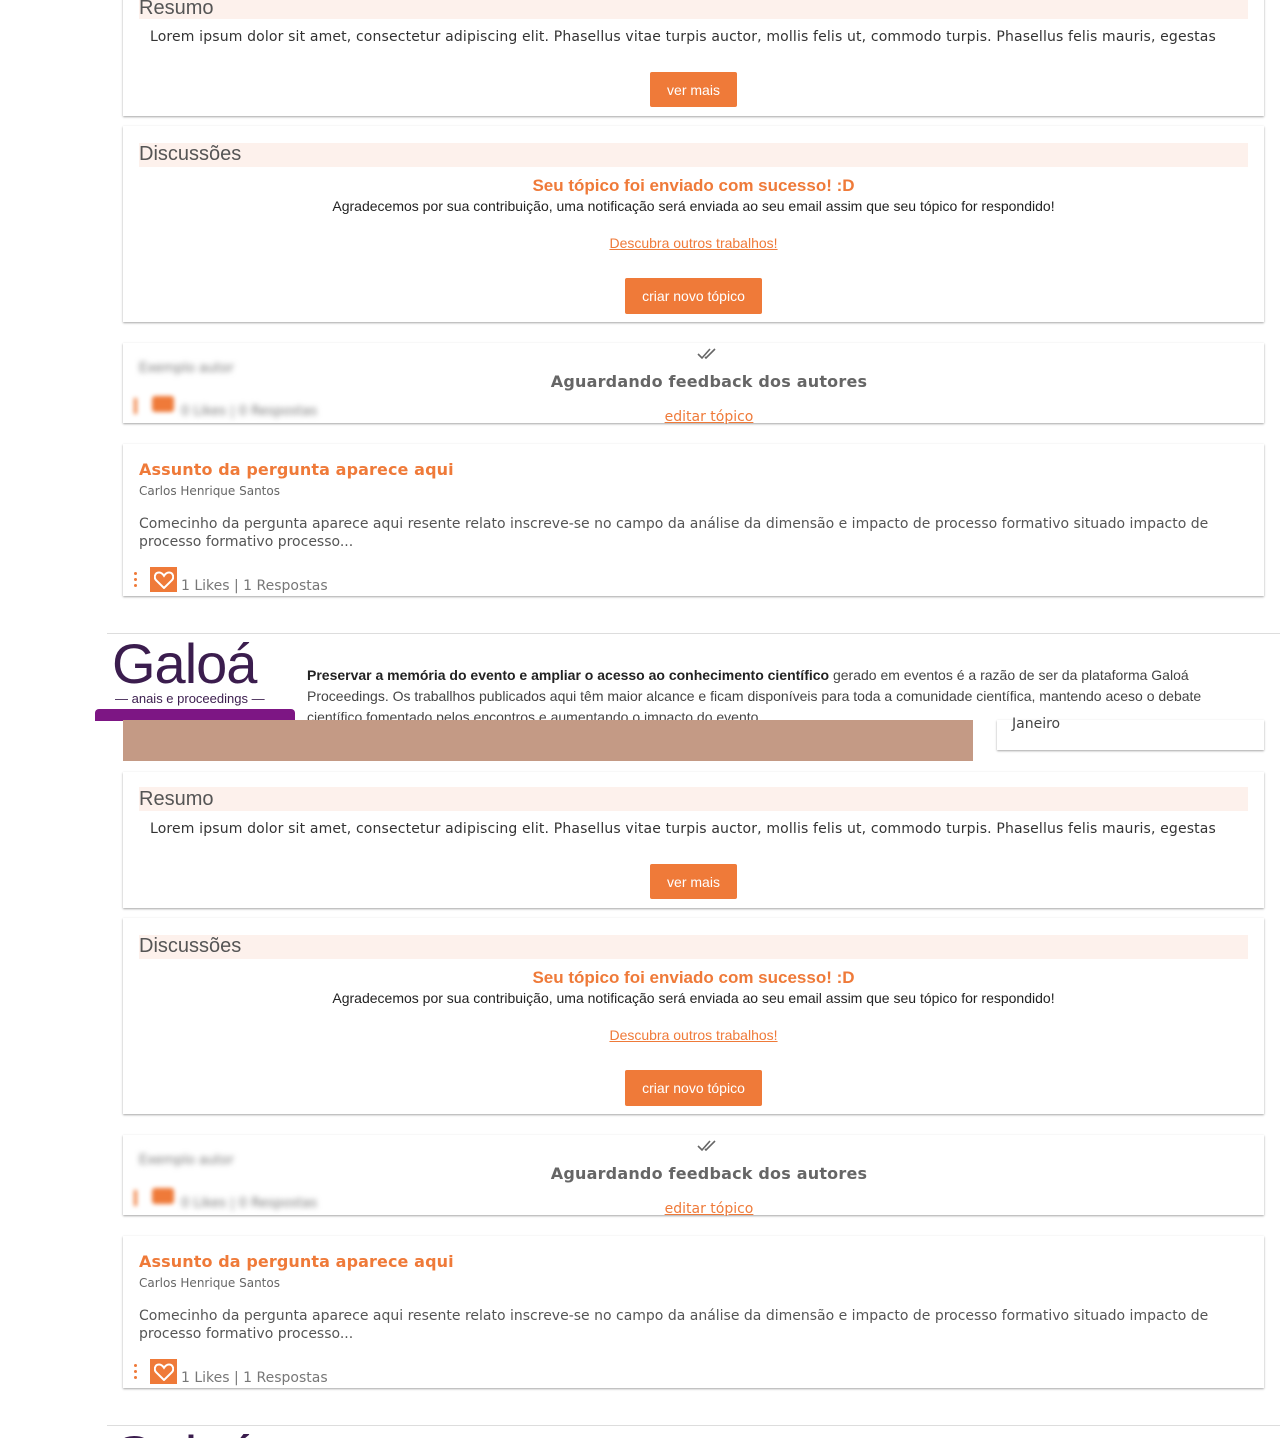 This screenshot has width=1280, height=1438. What do you see at coordinates (190, 698) in the screenshot?
I see `galoa-logo-subtitle: — anais e proceedings —` at bounding box center [190, 698].